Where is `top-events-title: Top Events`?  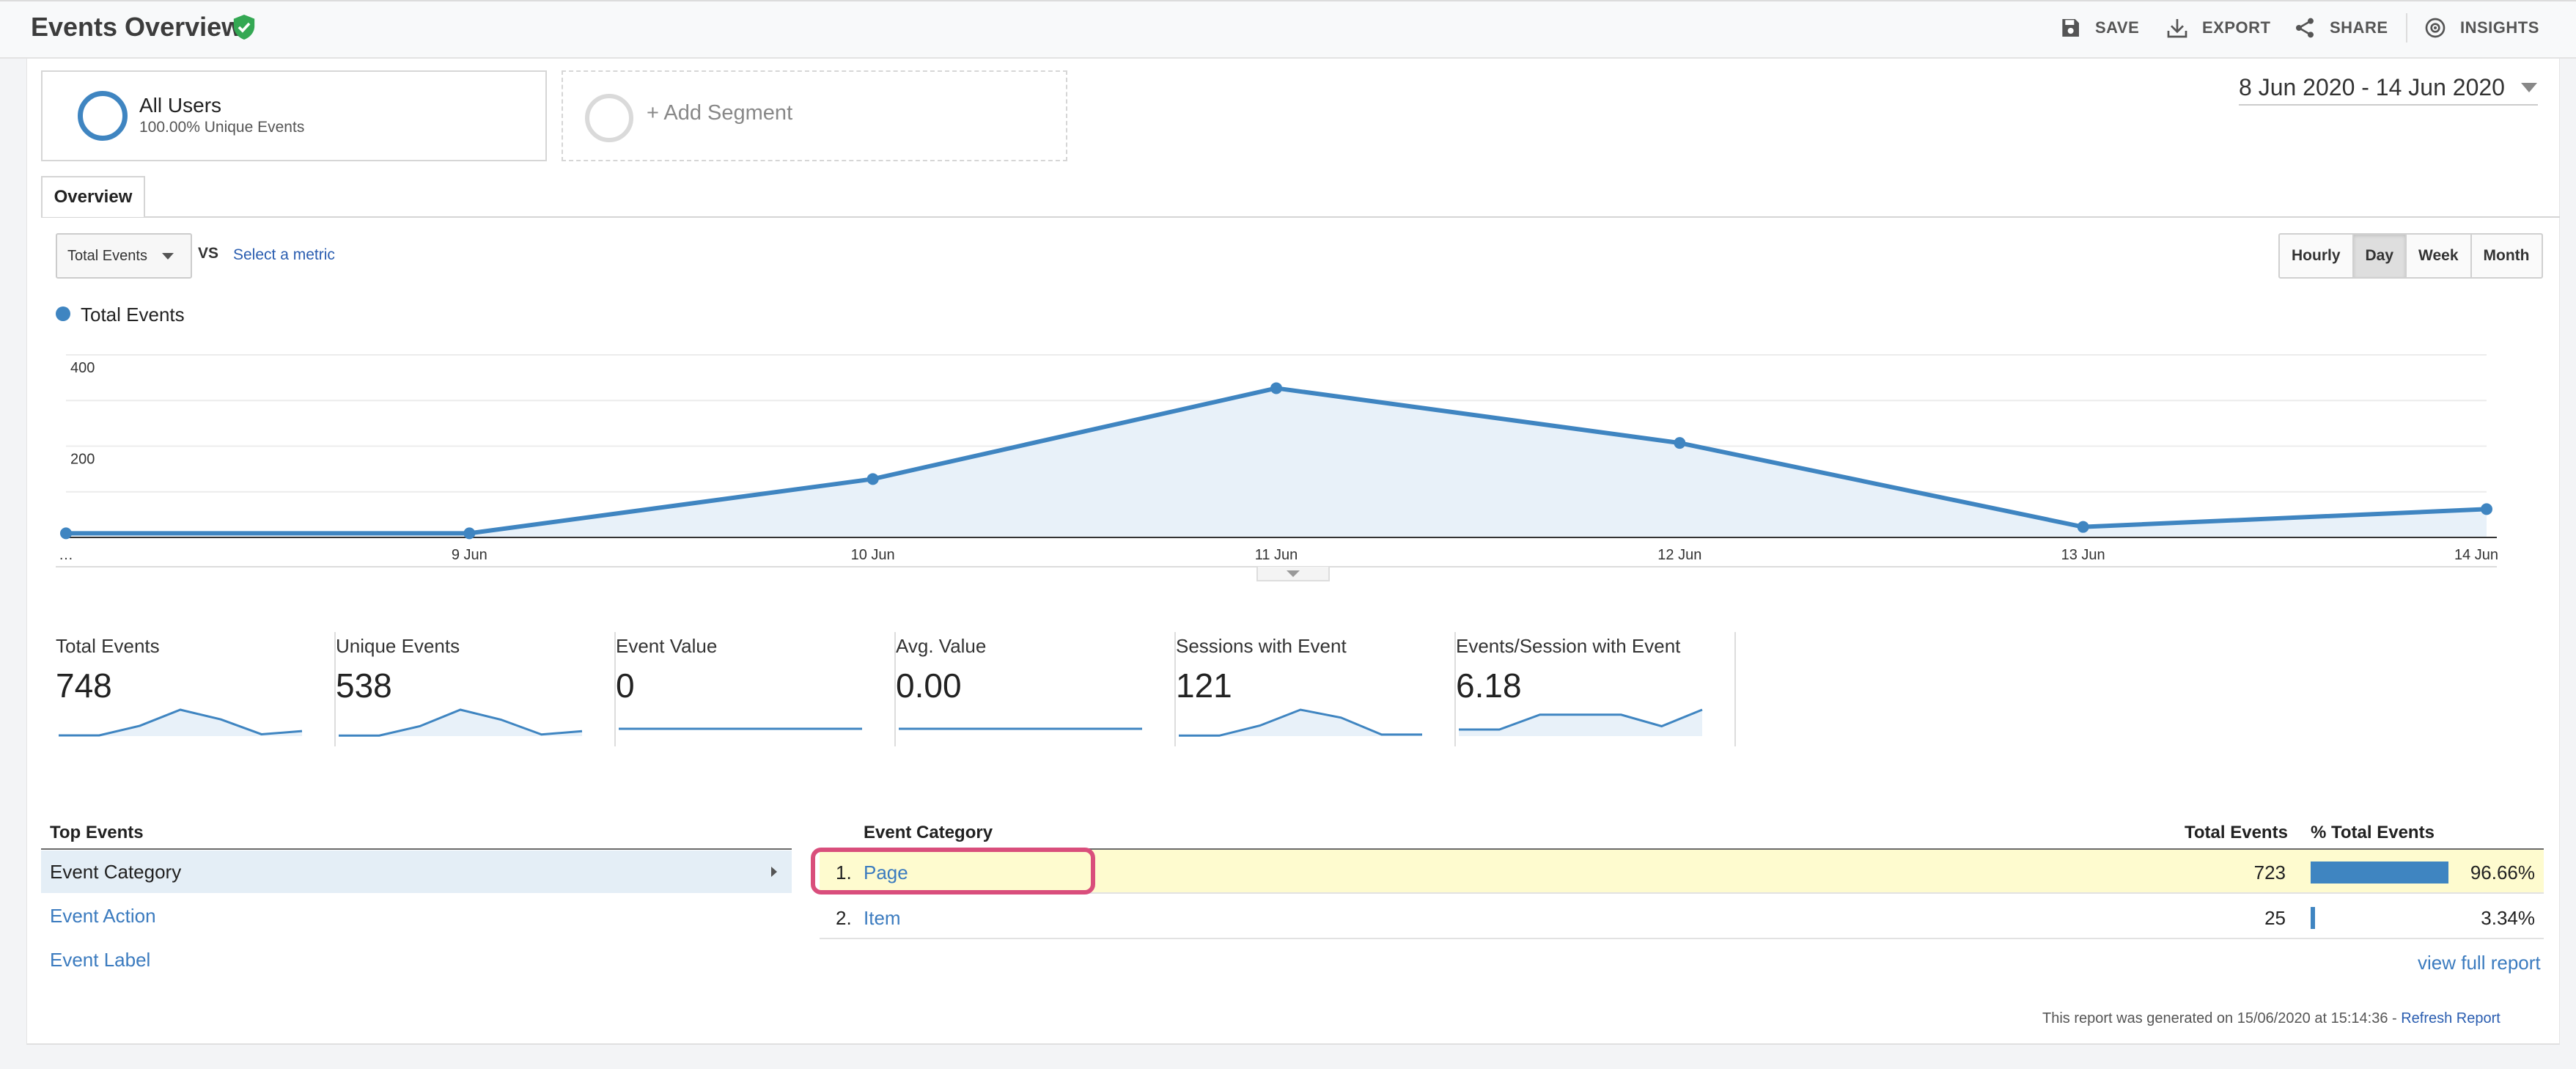
top-events-title: Top Events is located at coordinates (97, 833).